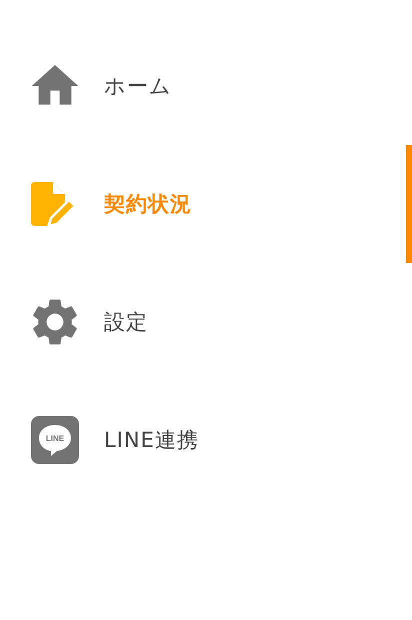 The image size is (412, 620). I want to click on chat-logo-icon: LINE, so click(55, 440).